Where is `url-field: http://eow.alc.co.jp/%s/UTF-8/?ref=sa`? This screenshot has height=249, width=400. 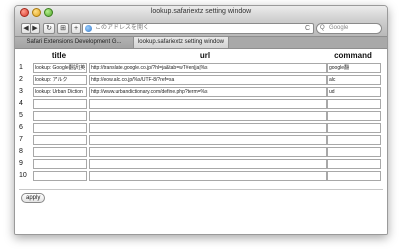
url-field: http://eow.alc.co.jp/%s/UTF-8/?ref=sa is located at coordinates (208, 80).